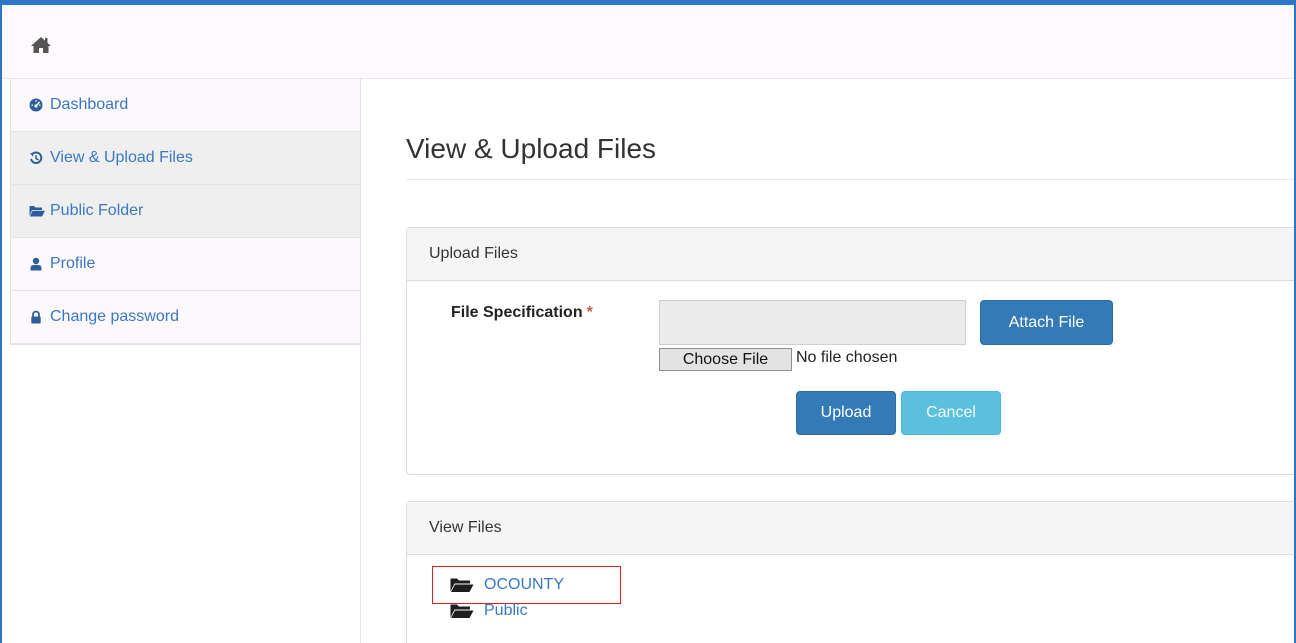 This screenshot has height=643, width=1296. Describe the element at coordinates (73, 263) in the screenshot. I see `sidebar-item-label: Profile` at that location.